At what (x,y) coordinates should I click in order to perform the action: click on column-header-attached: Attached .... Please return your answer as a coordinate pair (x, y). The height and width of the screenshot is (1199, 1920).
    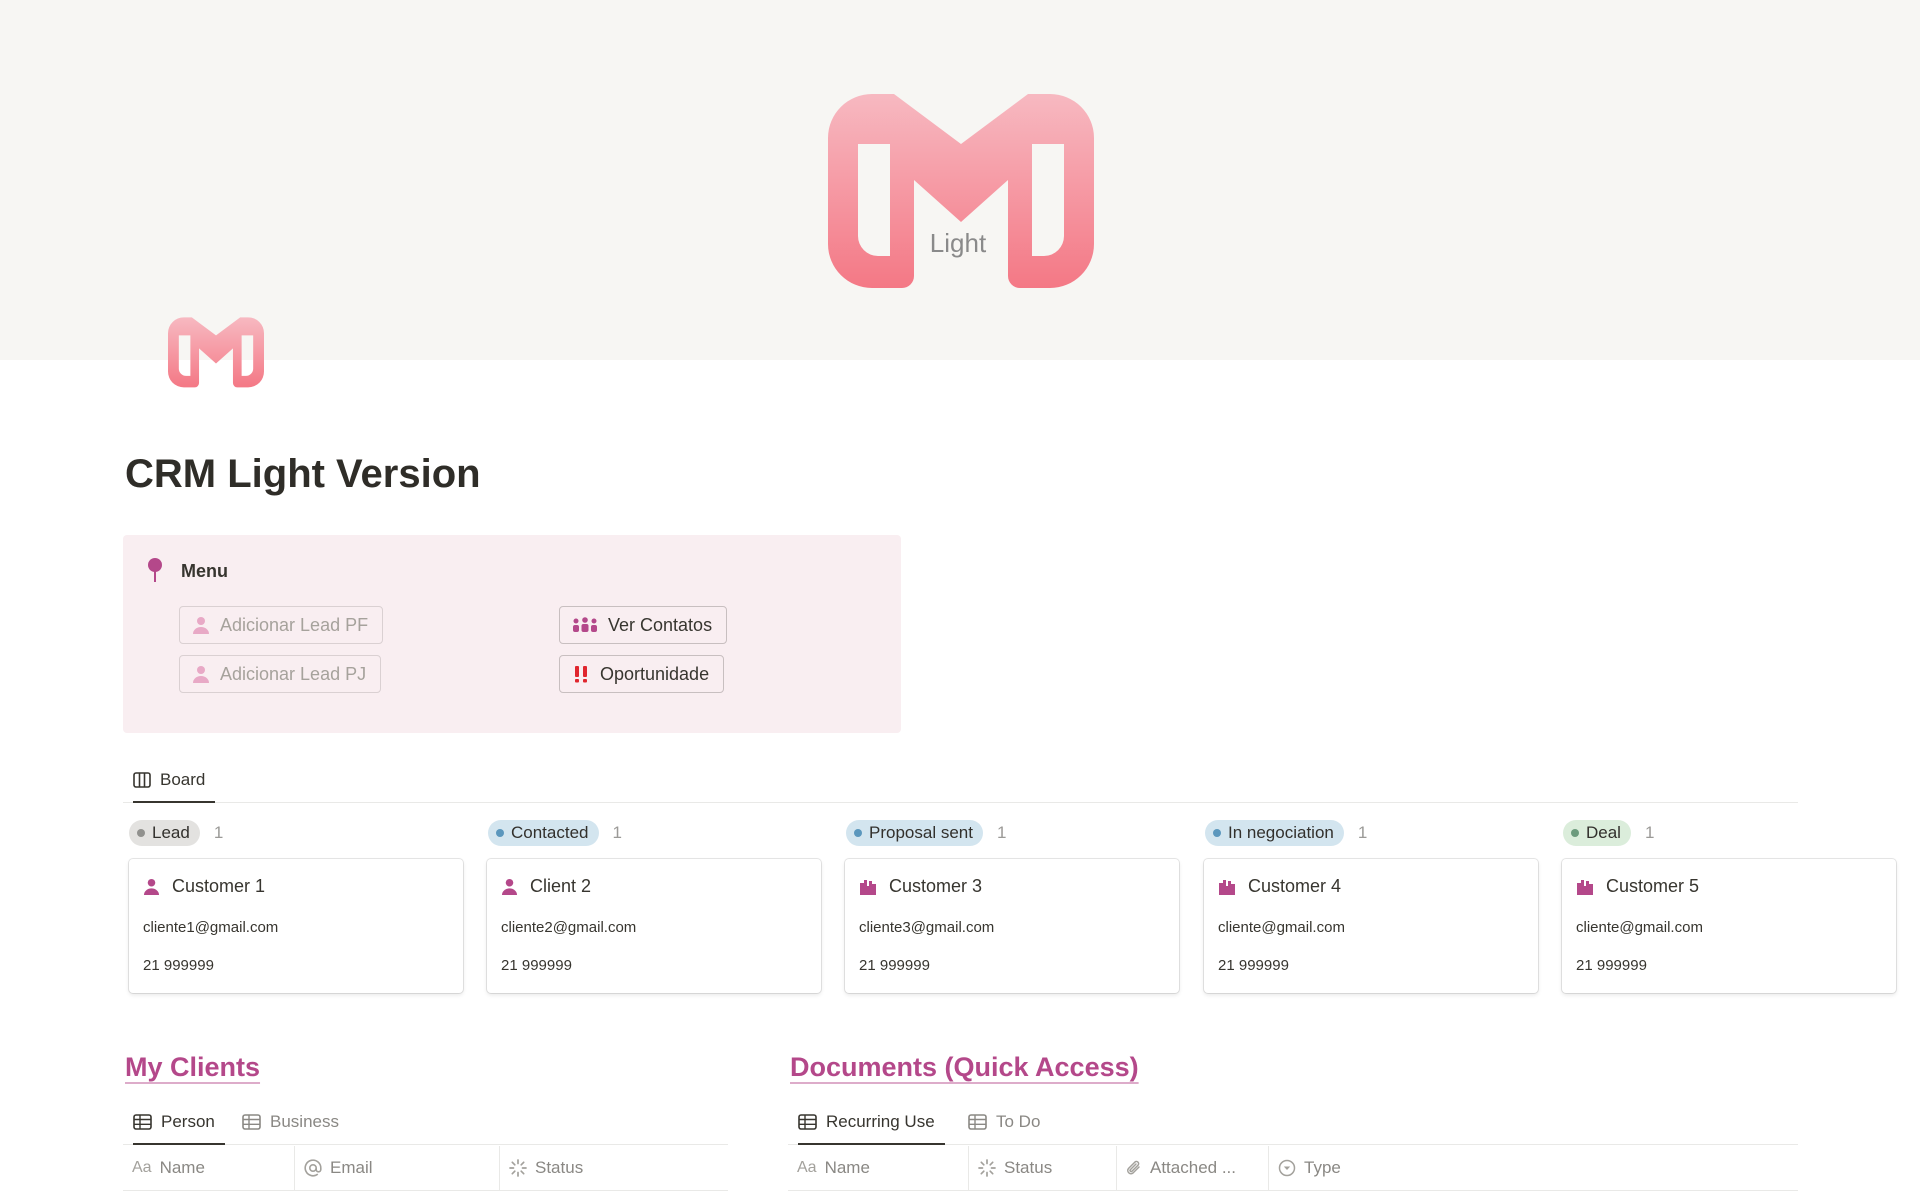
    Looking at the image, I should click on (1192, 1168).